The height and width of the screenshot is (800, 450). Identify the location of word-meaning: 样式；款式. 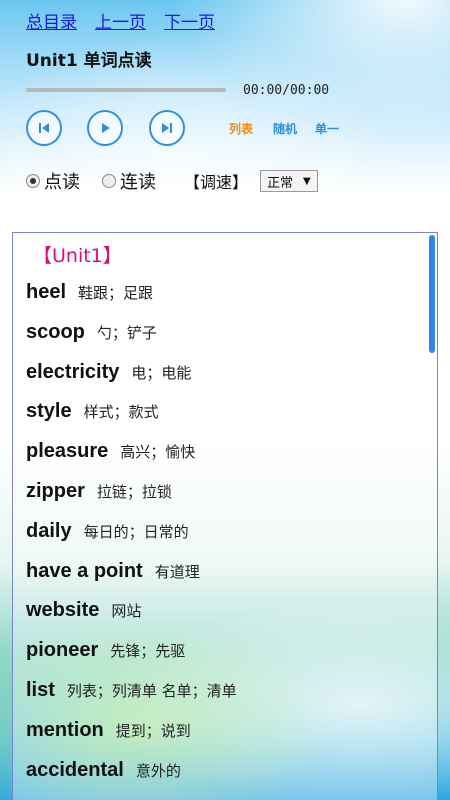
(121, 412).